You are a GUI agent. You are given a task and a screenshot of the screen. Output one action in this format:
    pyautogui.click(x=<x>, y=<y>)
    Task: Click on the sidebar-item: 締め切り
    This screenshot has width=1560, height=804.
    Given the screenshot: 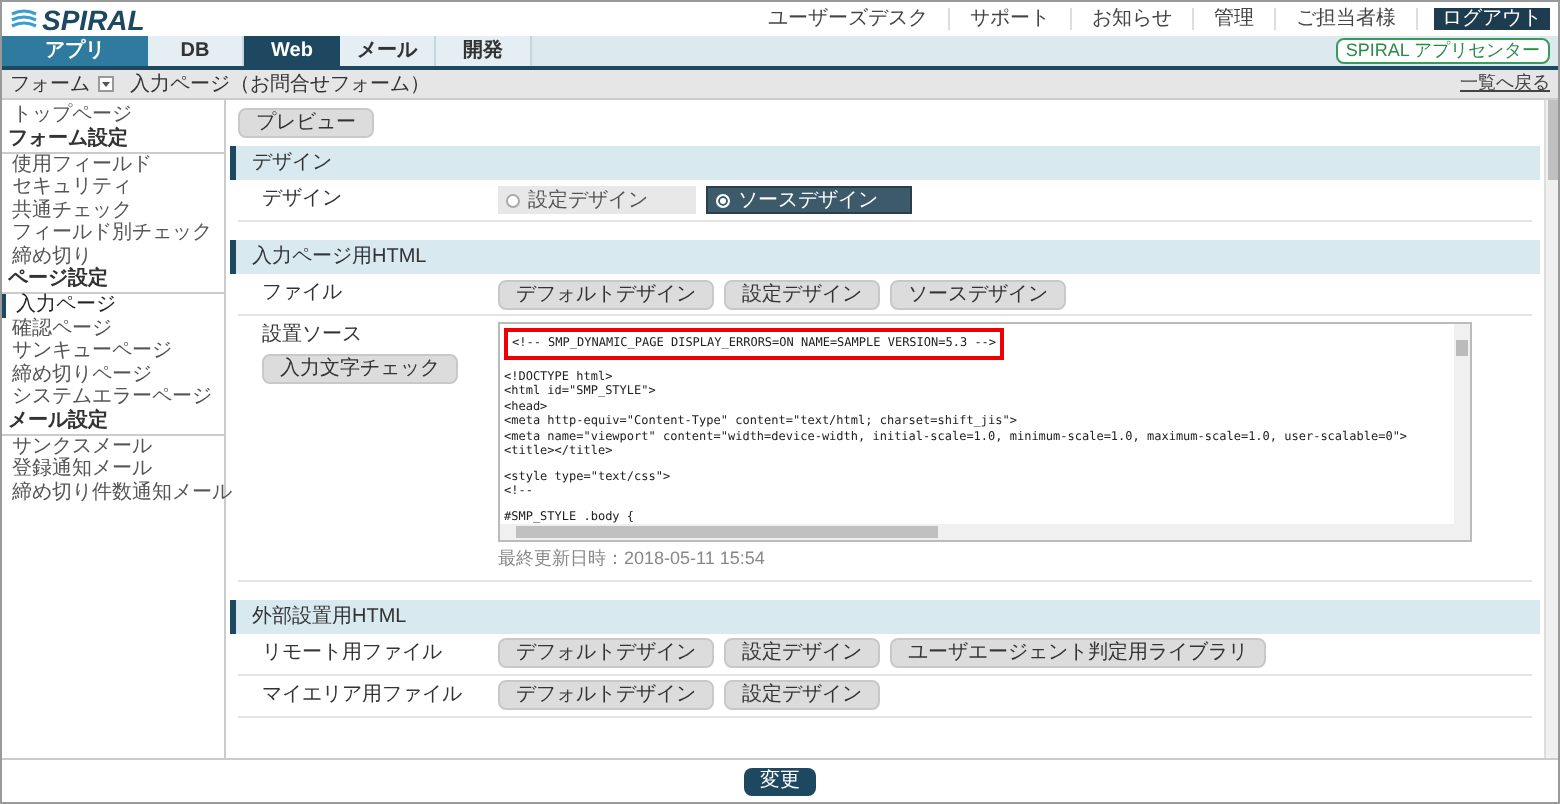 What is the action you would take?
    pyautogui.click(x=113, y=256)
    